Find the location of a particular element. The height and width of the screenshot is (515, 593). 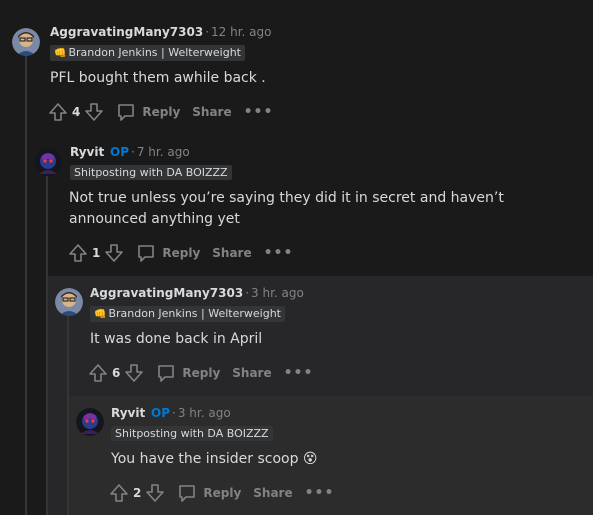

vote-score: 4 is located at coordinates (76, 112).